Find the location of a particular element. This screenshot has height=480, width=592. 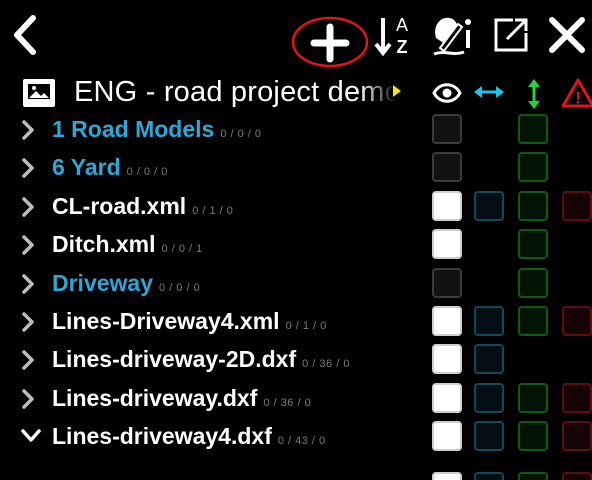

column-header-vertical is located at coordinates (534, 96).